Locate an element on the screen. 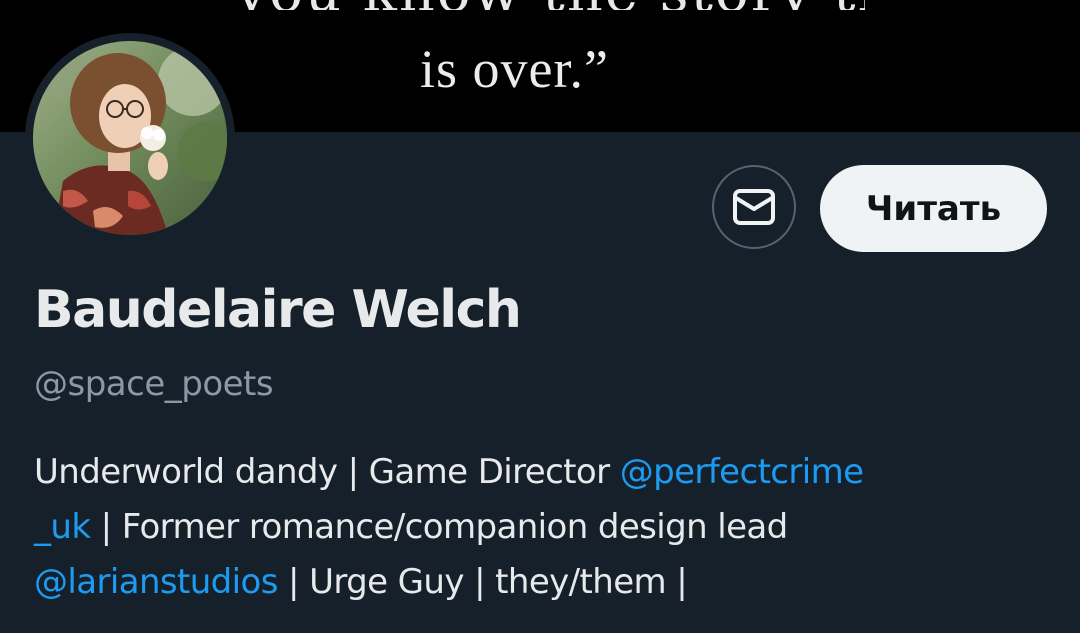 Image resolution: width=1080 pixels, height=633 pixels. mention-link-perfectcrime: @perfectcrime is located at coordinates (742, 472).